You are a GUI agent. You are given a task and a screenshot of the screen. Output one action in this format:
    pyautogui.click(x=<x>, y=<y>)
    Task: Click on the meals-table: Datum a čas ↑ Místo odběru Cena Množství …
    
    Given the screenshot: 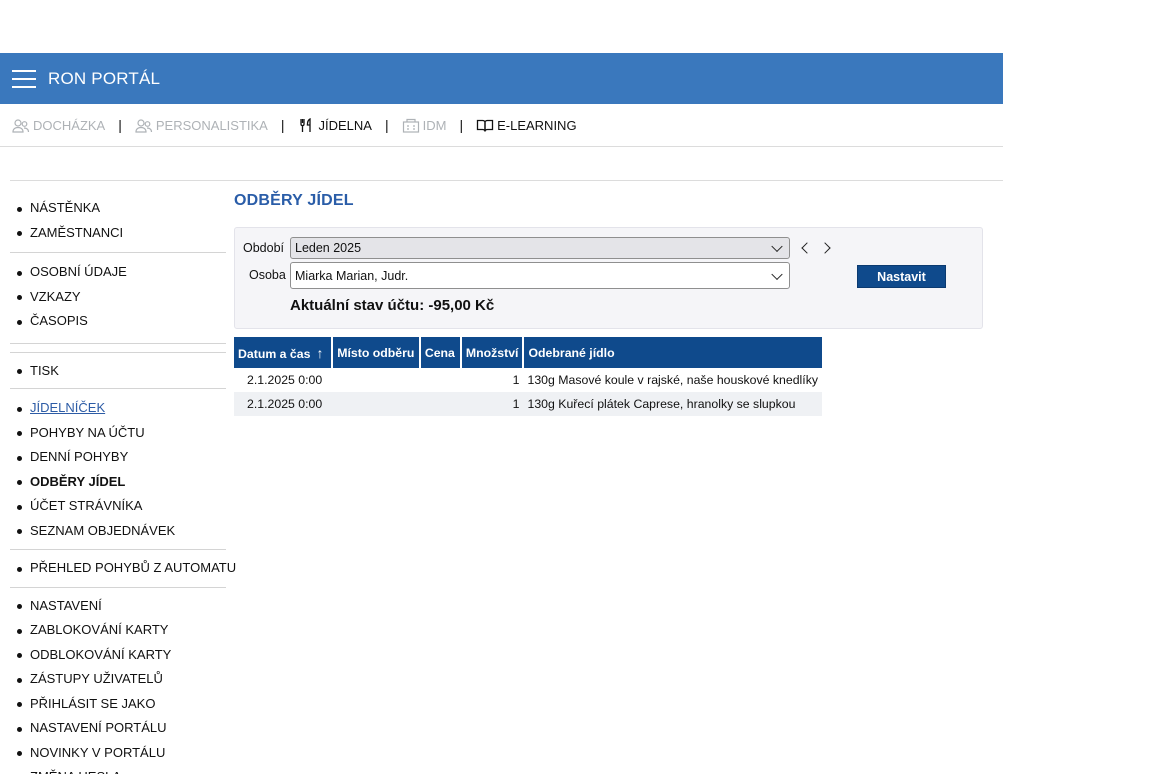 What is the action you would take?
    pyautogui.click(x=528, y=376)
    